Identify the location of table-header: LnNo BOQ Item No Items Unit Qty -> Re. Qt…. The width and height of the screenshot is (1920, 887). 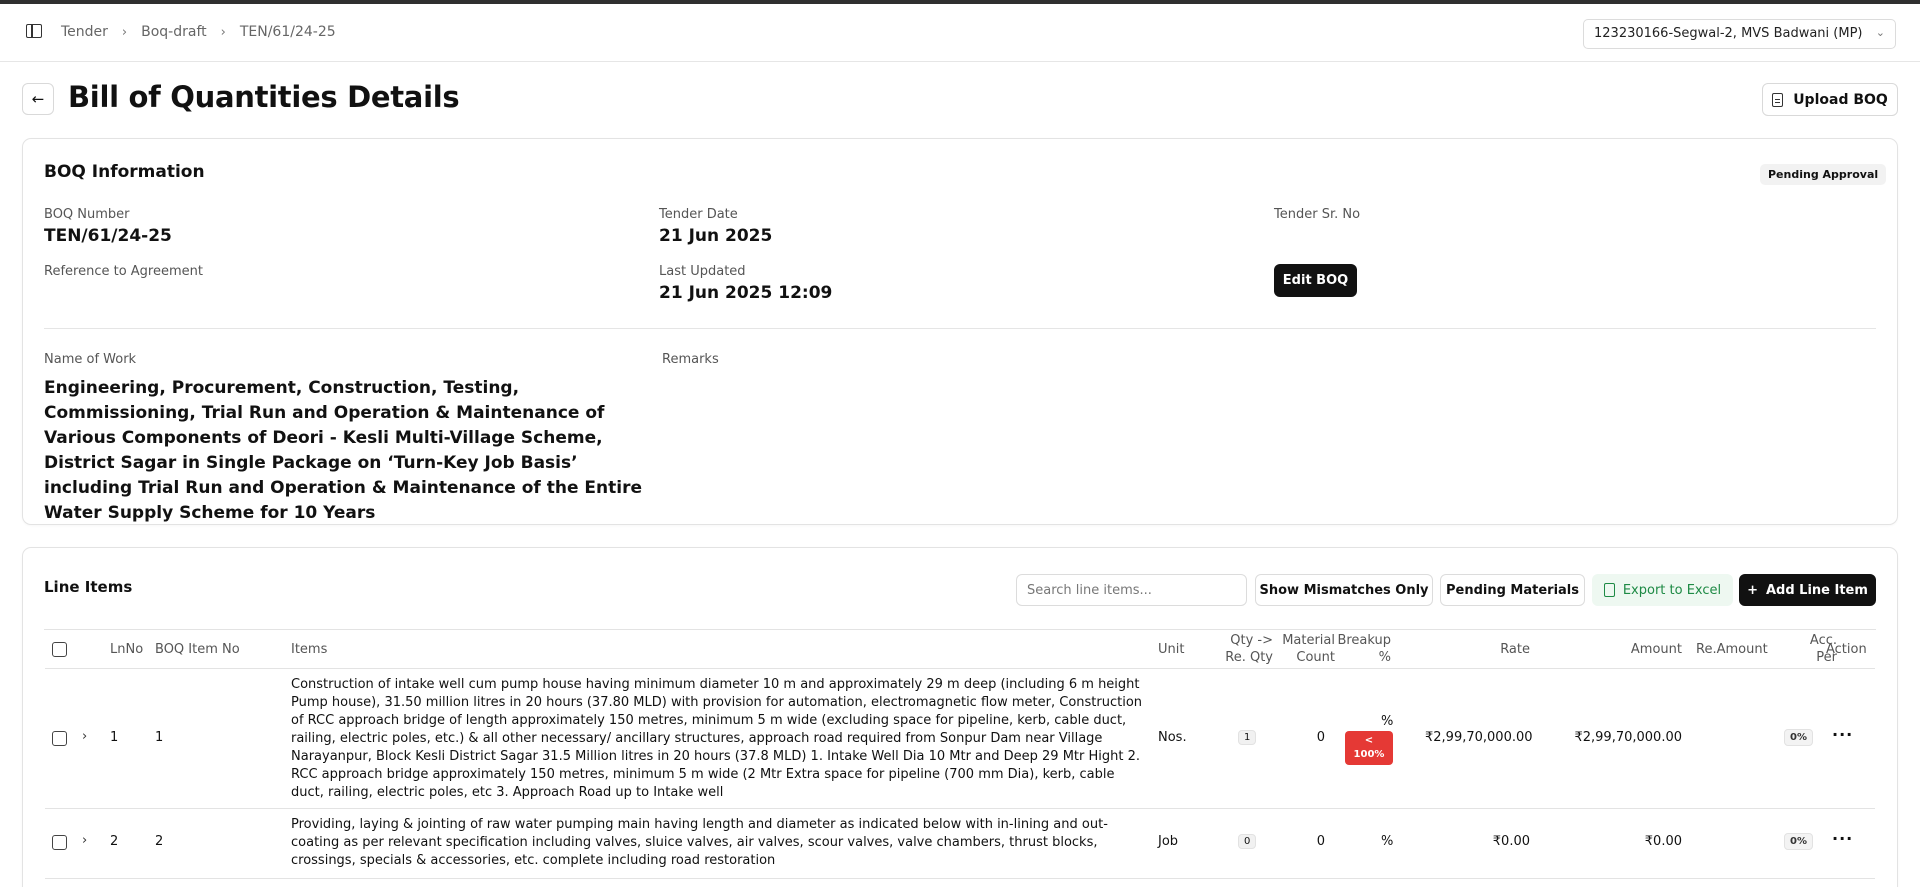
(960, 649).